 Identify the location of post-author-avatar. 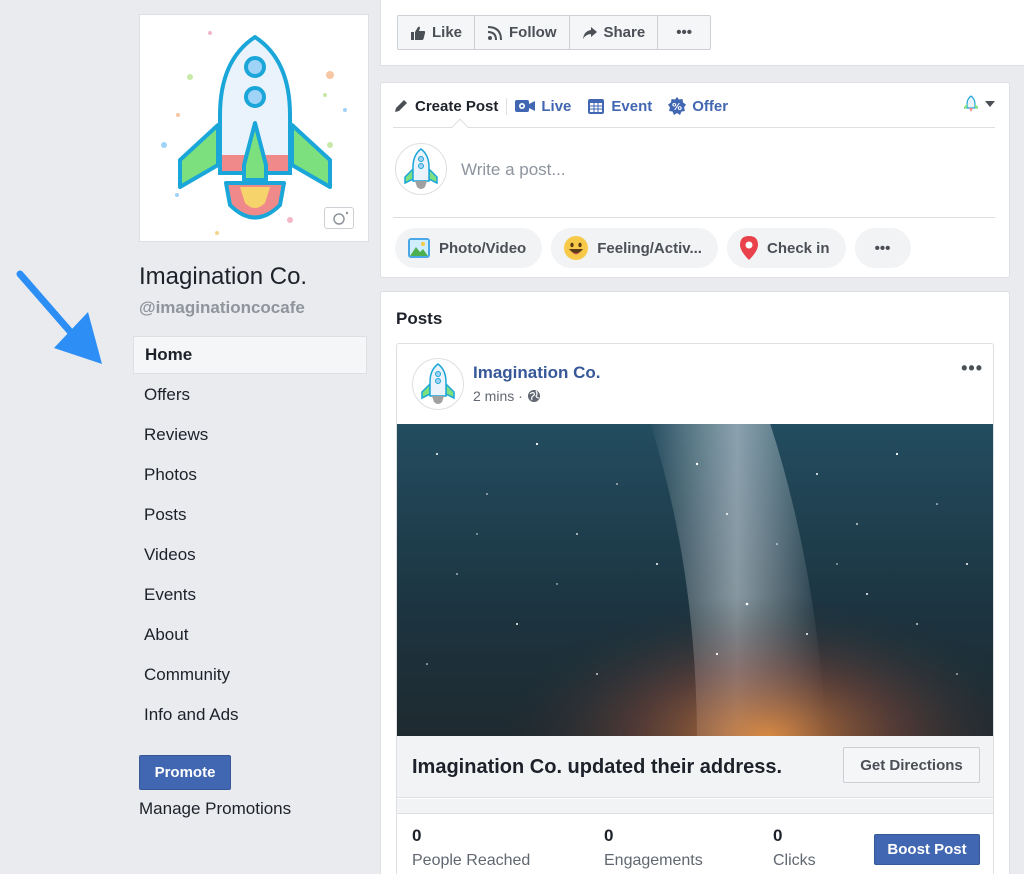
(438, 384).